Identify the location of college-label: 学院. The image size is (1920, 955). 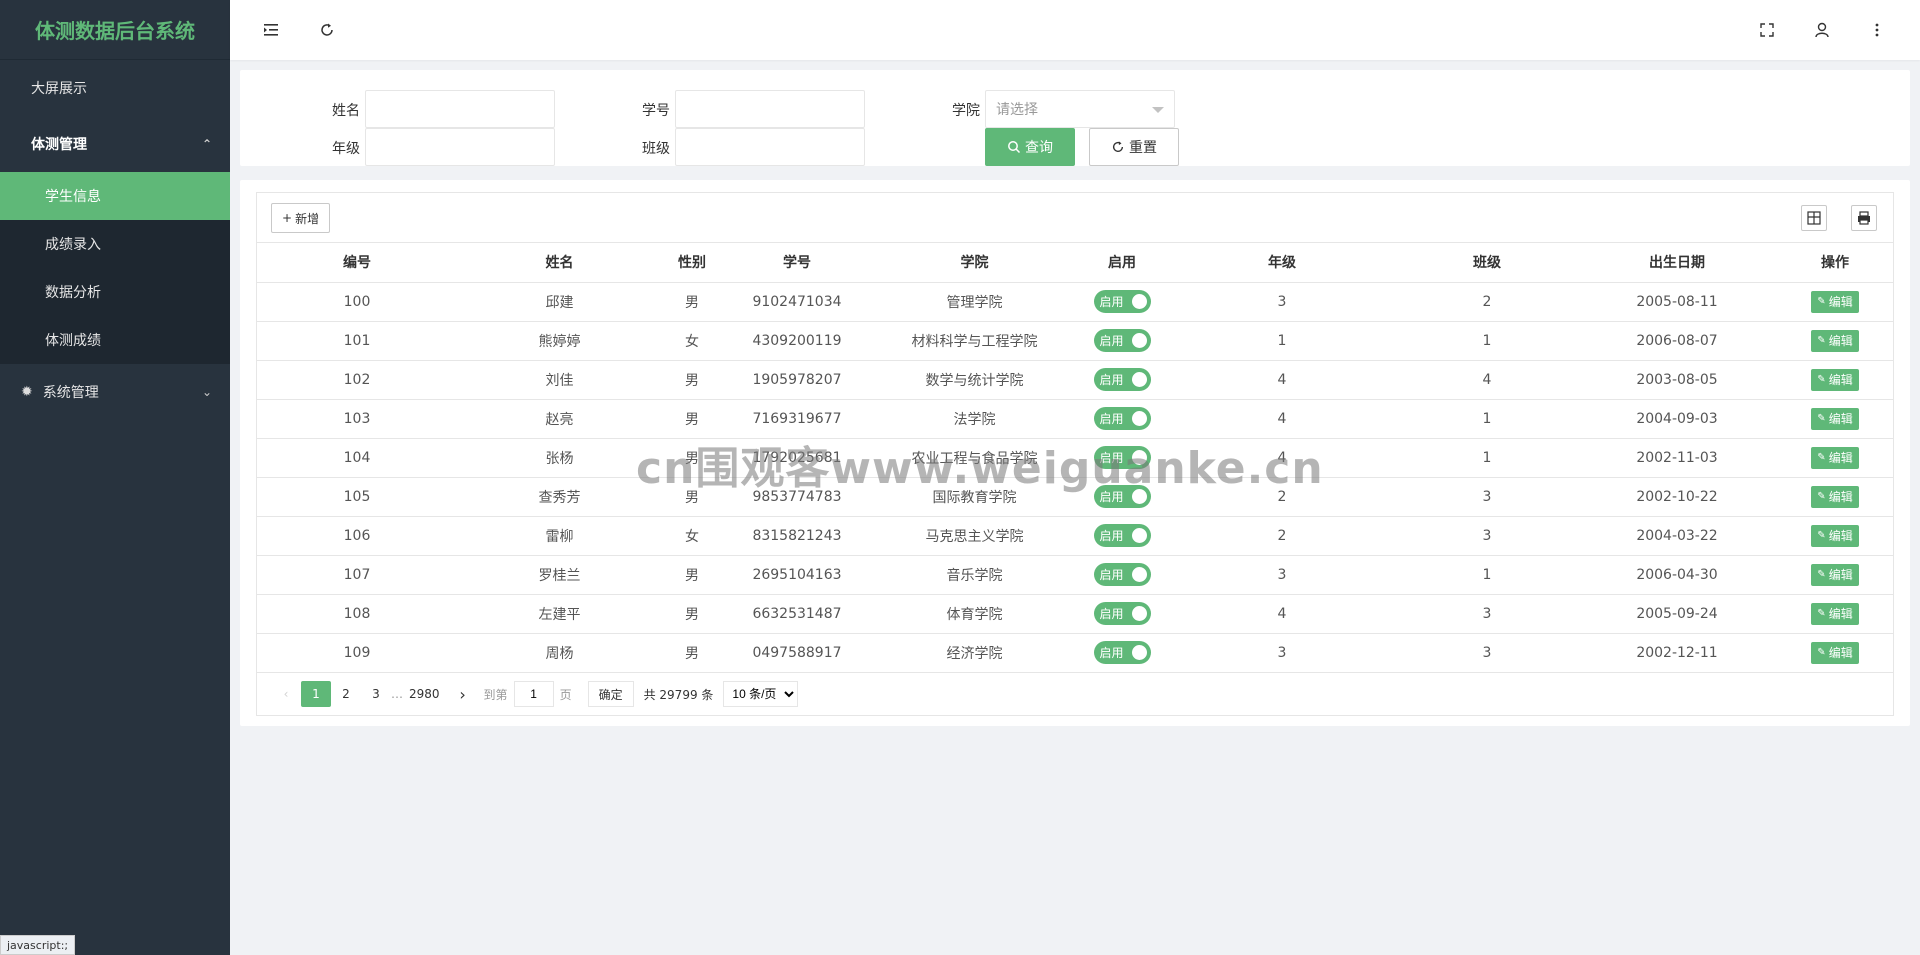
(966, 111).